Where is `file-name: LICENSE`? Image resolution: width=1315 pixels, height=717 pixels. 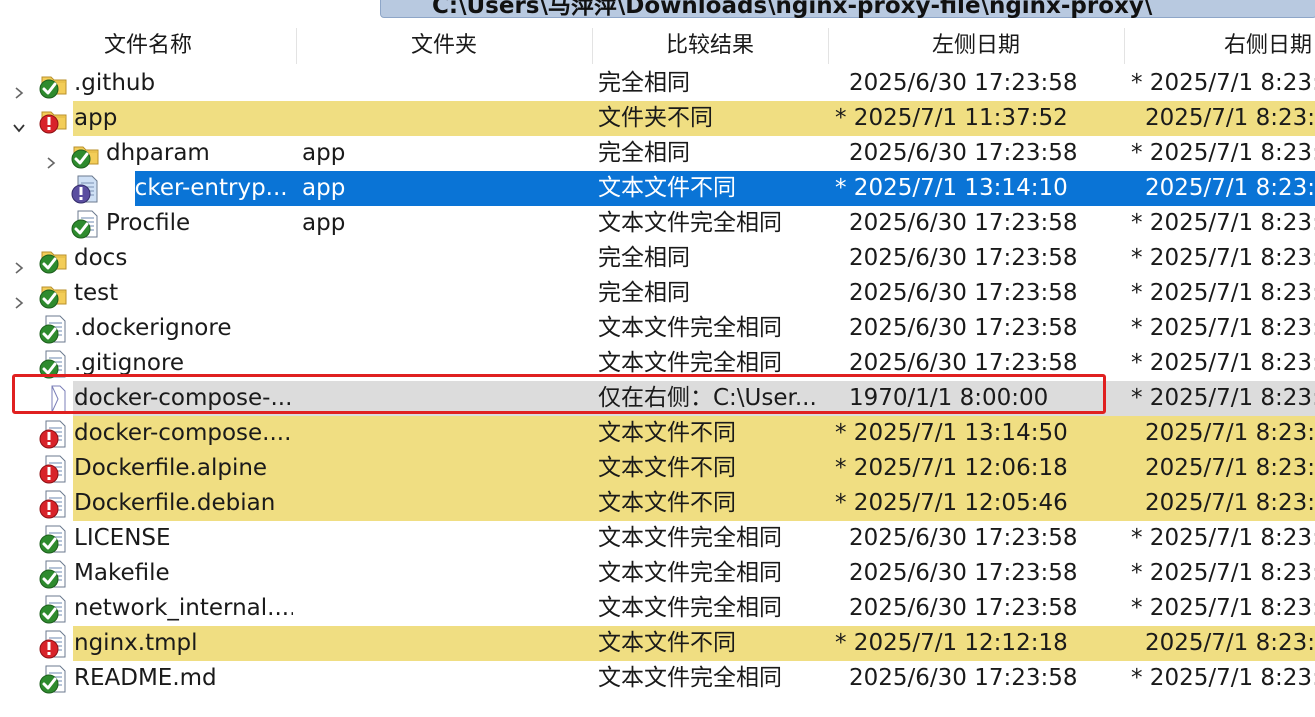 file-name: LICENSE is located at coordinates (122, 538).